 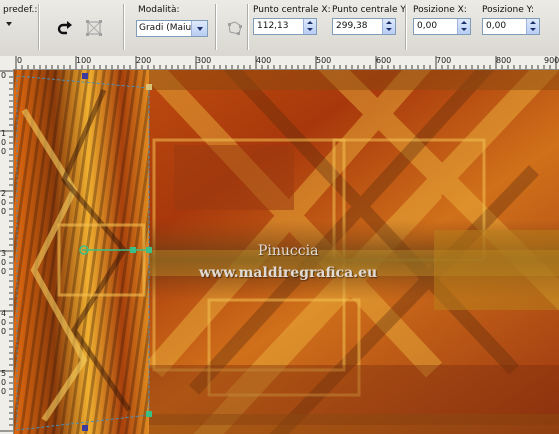 I want to click on position-x-value: 0,00, so click(x=427, y=26).